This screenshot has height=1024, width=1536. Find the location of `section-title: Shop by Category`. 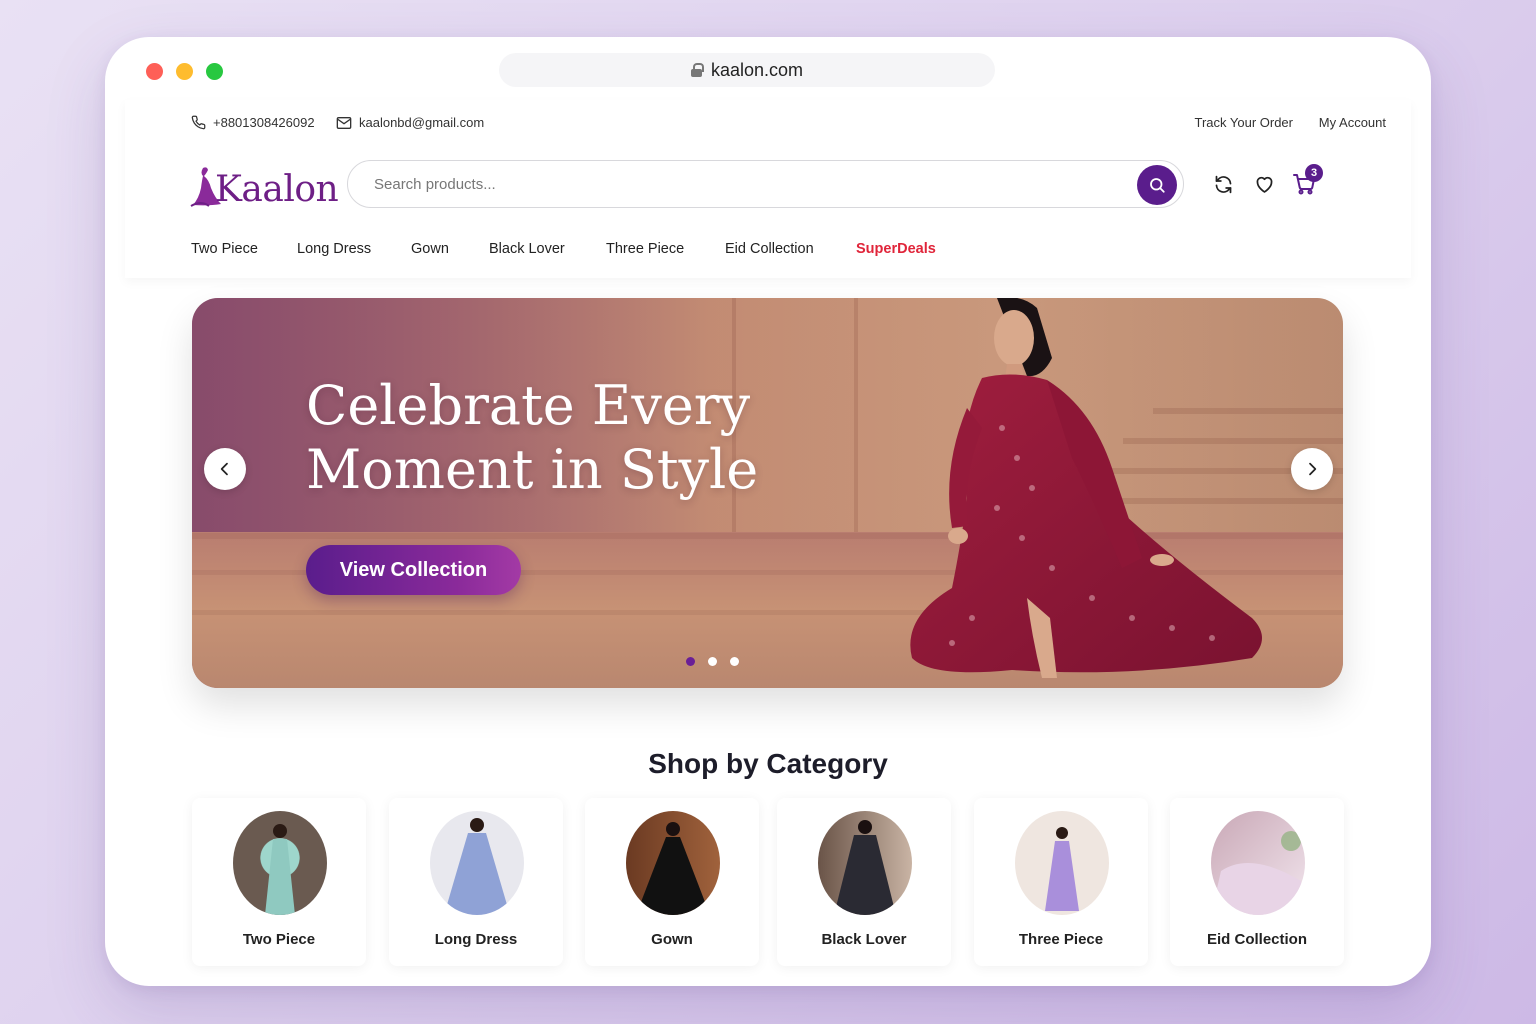

section-title: Shop by Category is located at coordinates (768, 763).